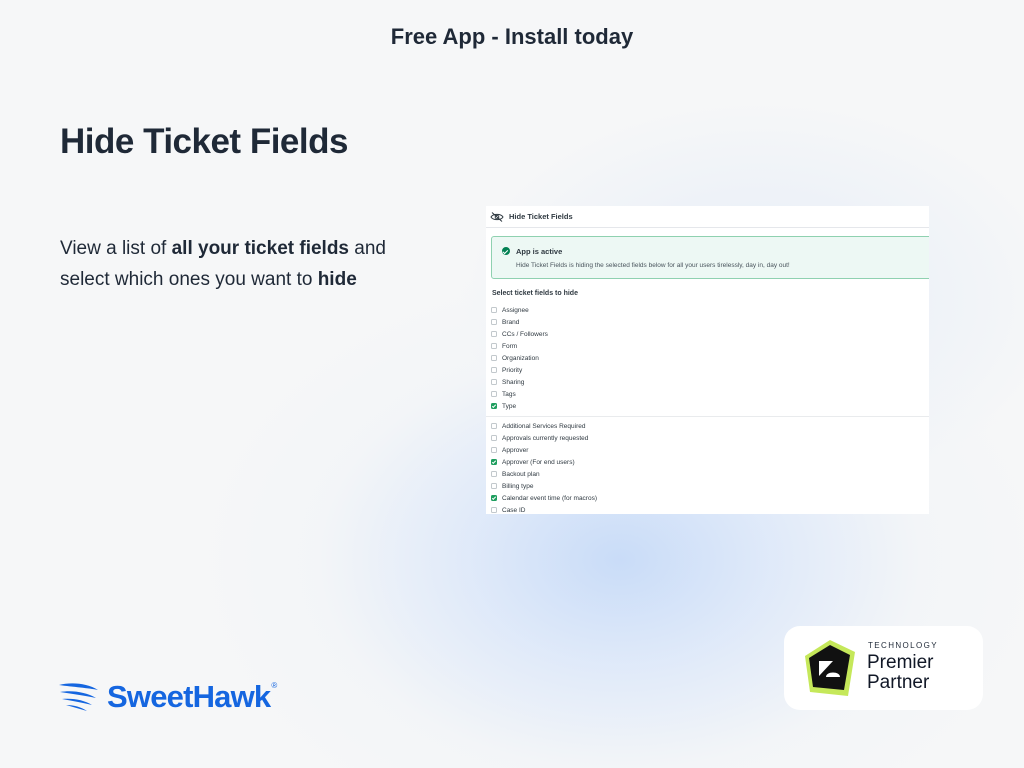 The height and width of the screenshot is (768, 1024). What do you see at coordinates (541, 216) in the screenshot?
I see `app-header-title: Hide Ticket Fields` at bounding box center [541, 216].